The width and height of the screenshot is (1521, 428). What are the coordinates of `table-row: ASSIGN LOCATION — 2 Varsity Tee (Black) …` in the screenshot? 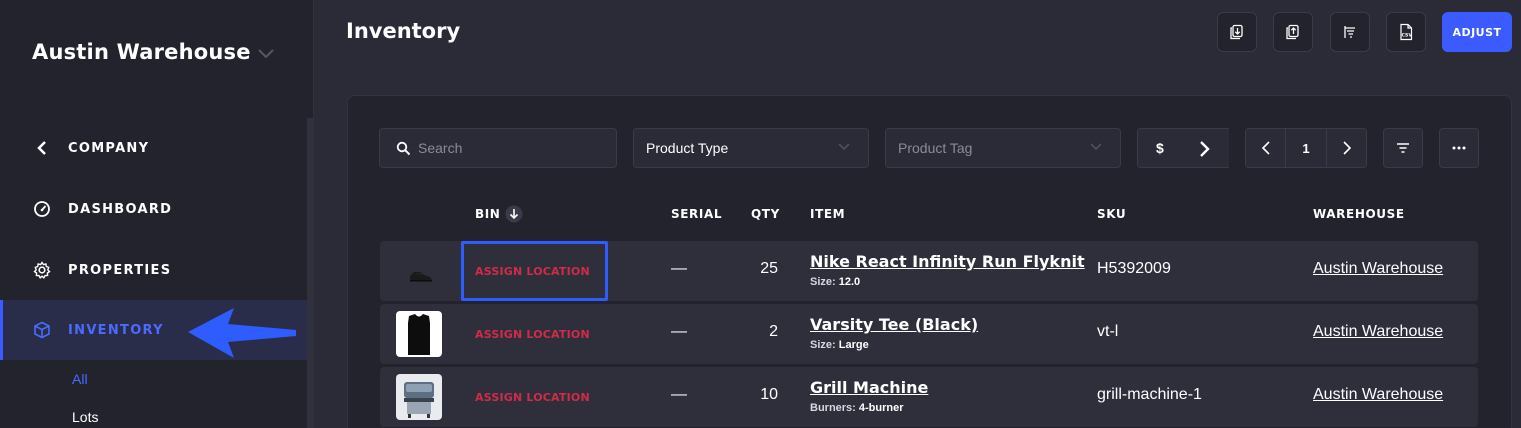 It's located at (929, 334).